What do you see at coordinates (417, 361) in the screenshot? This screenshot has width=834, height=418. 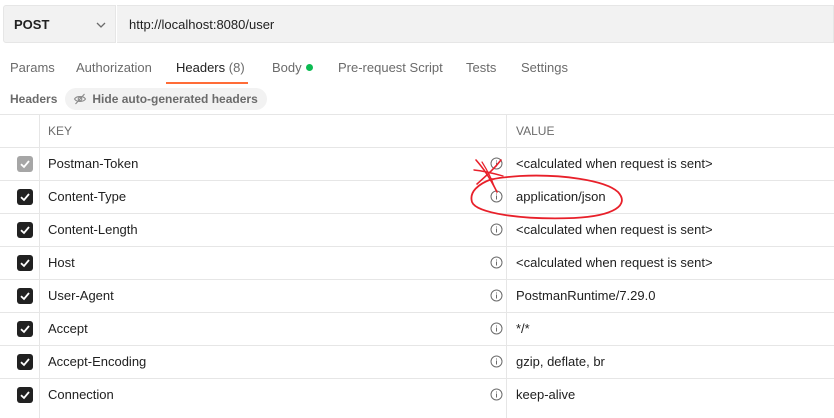 I see `table-row: Accept-Encoding gzip, deflate, br` at bounding box center [417, 361].